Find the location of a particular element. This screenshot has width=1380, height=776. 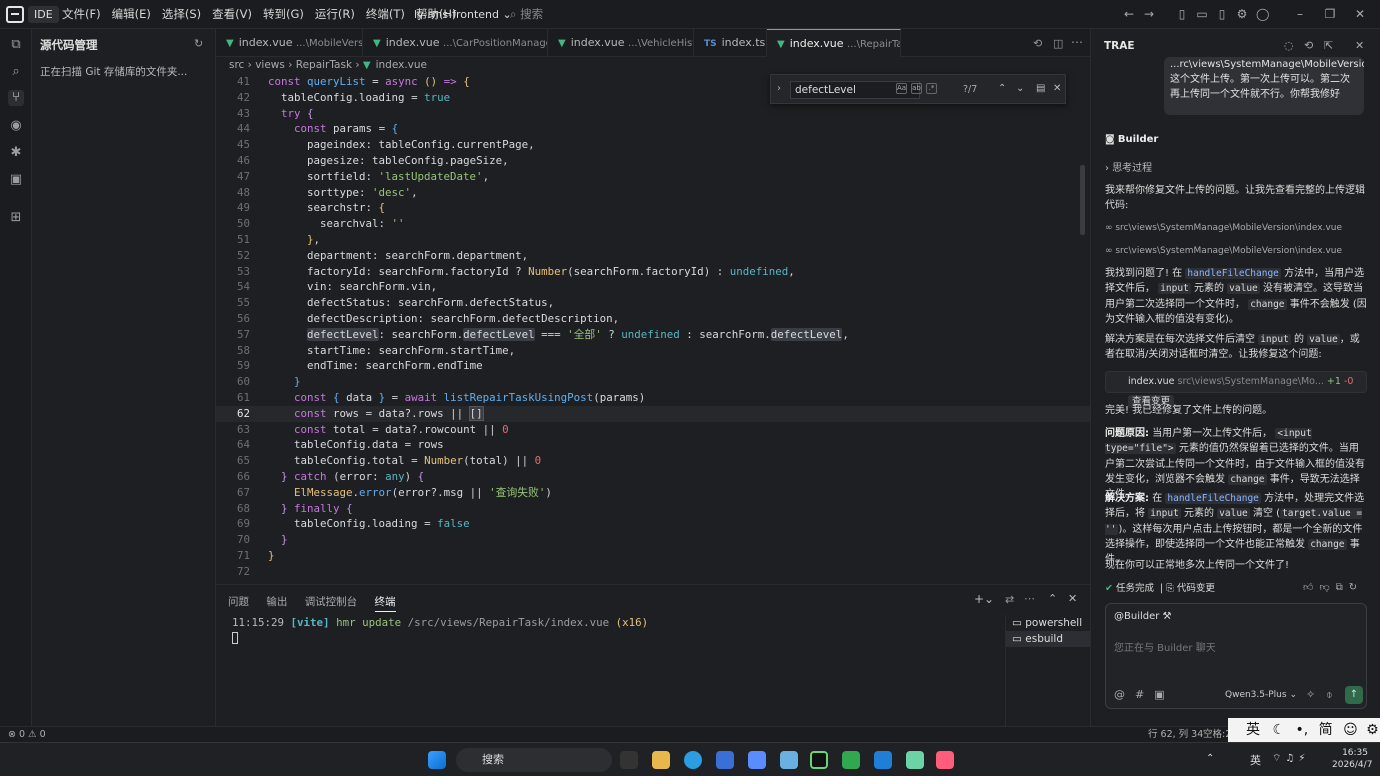

menu-edit: 编辑(E) is located at coordinates (131, 14).